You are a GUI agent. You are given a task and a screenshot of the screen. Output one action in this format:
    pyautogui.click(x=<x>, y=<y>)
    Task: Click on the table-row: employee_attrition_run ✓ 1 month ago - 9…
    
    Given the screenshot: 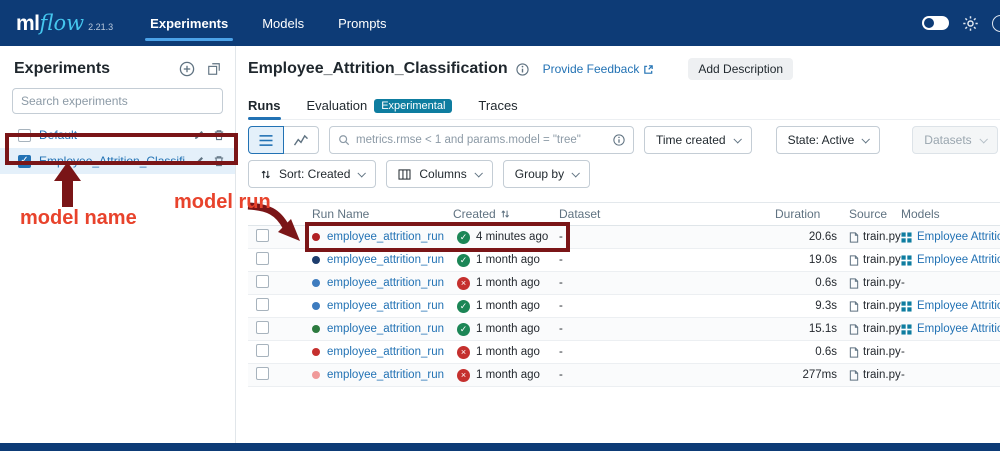 What is the action you would take?
    pyautogui.click(x=624, y=306)
    